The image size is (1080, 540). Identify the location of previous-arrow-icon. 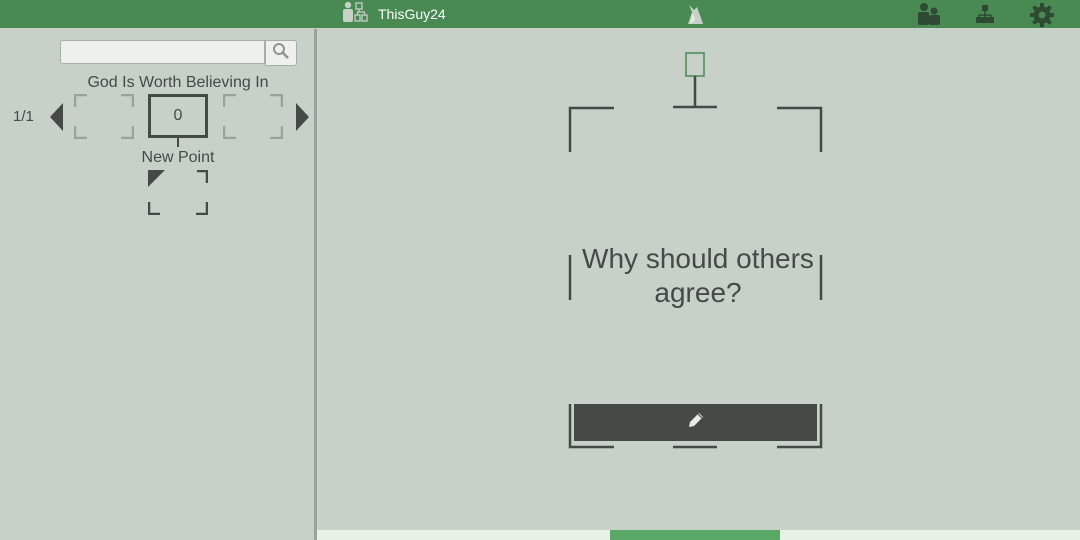
(56, 117).